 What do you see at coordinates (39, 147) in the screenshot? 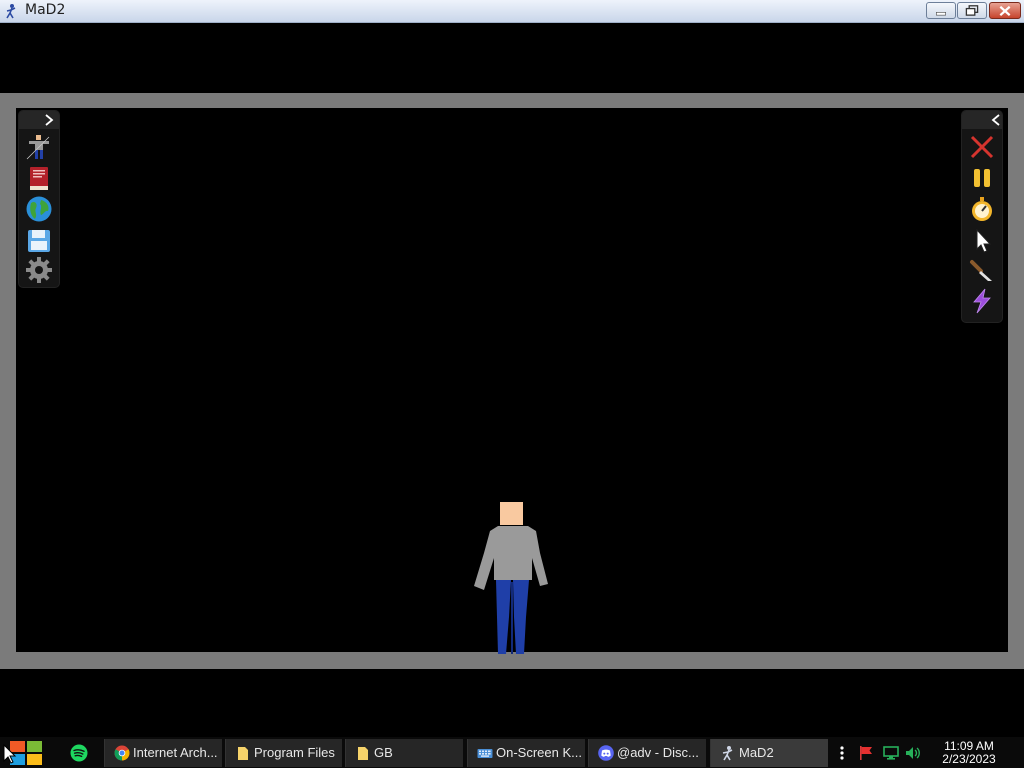
I see `character-pose-icon` at bounding box center [39, 147].